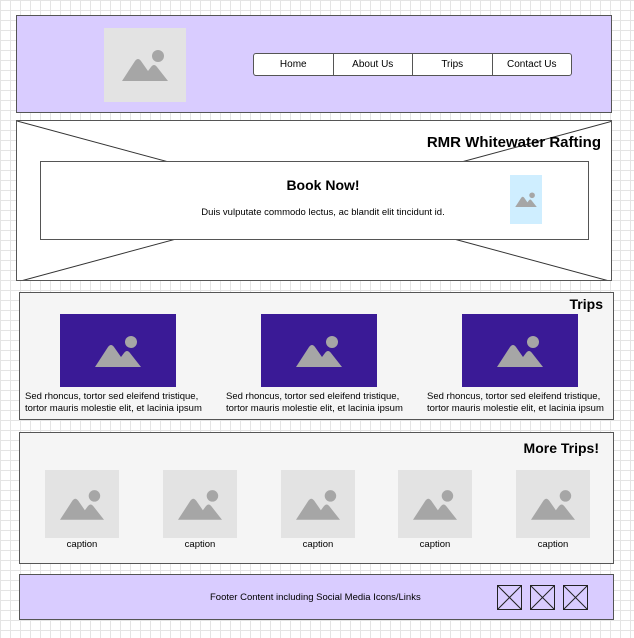 The height and width of the screenshot is (638, 634). I want to click on trips-title: Trips, so click(586, 304).